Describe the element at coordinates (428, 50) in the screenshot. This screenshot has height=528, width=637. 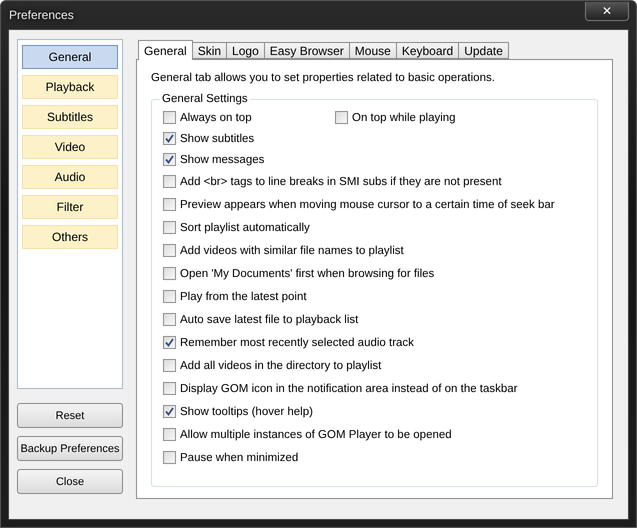
I see `tab: Keyboard` at that location.